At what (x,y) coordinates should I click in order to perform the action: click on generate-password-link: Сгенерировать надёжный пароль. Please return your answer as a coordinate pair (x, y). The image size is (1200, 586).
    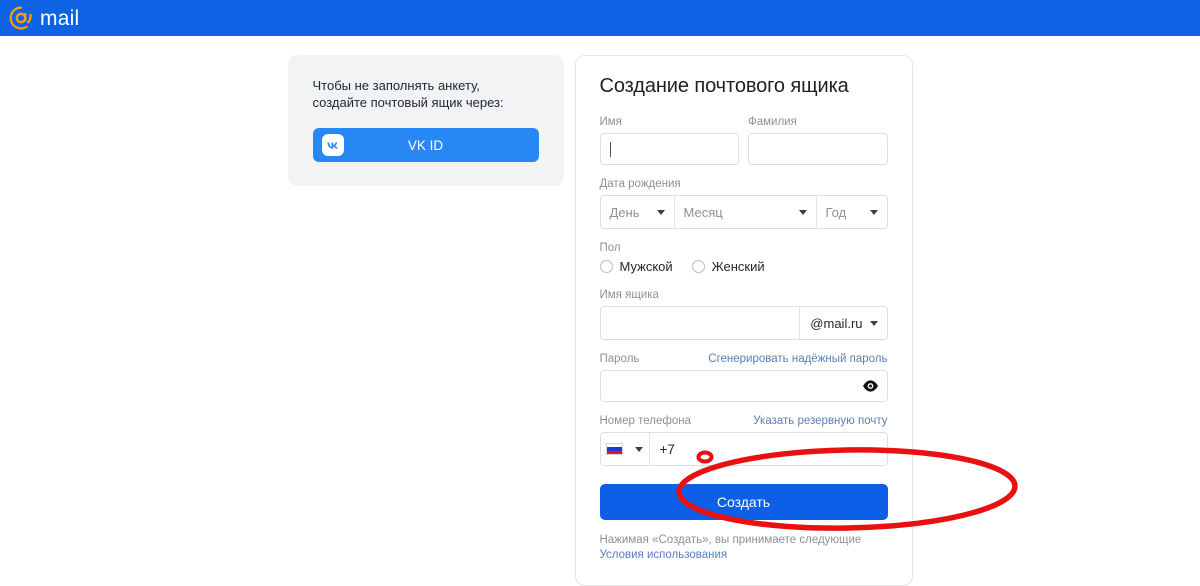
    Looking at the image, I should click on (797, 359).